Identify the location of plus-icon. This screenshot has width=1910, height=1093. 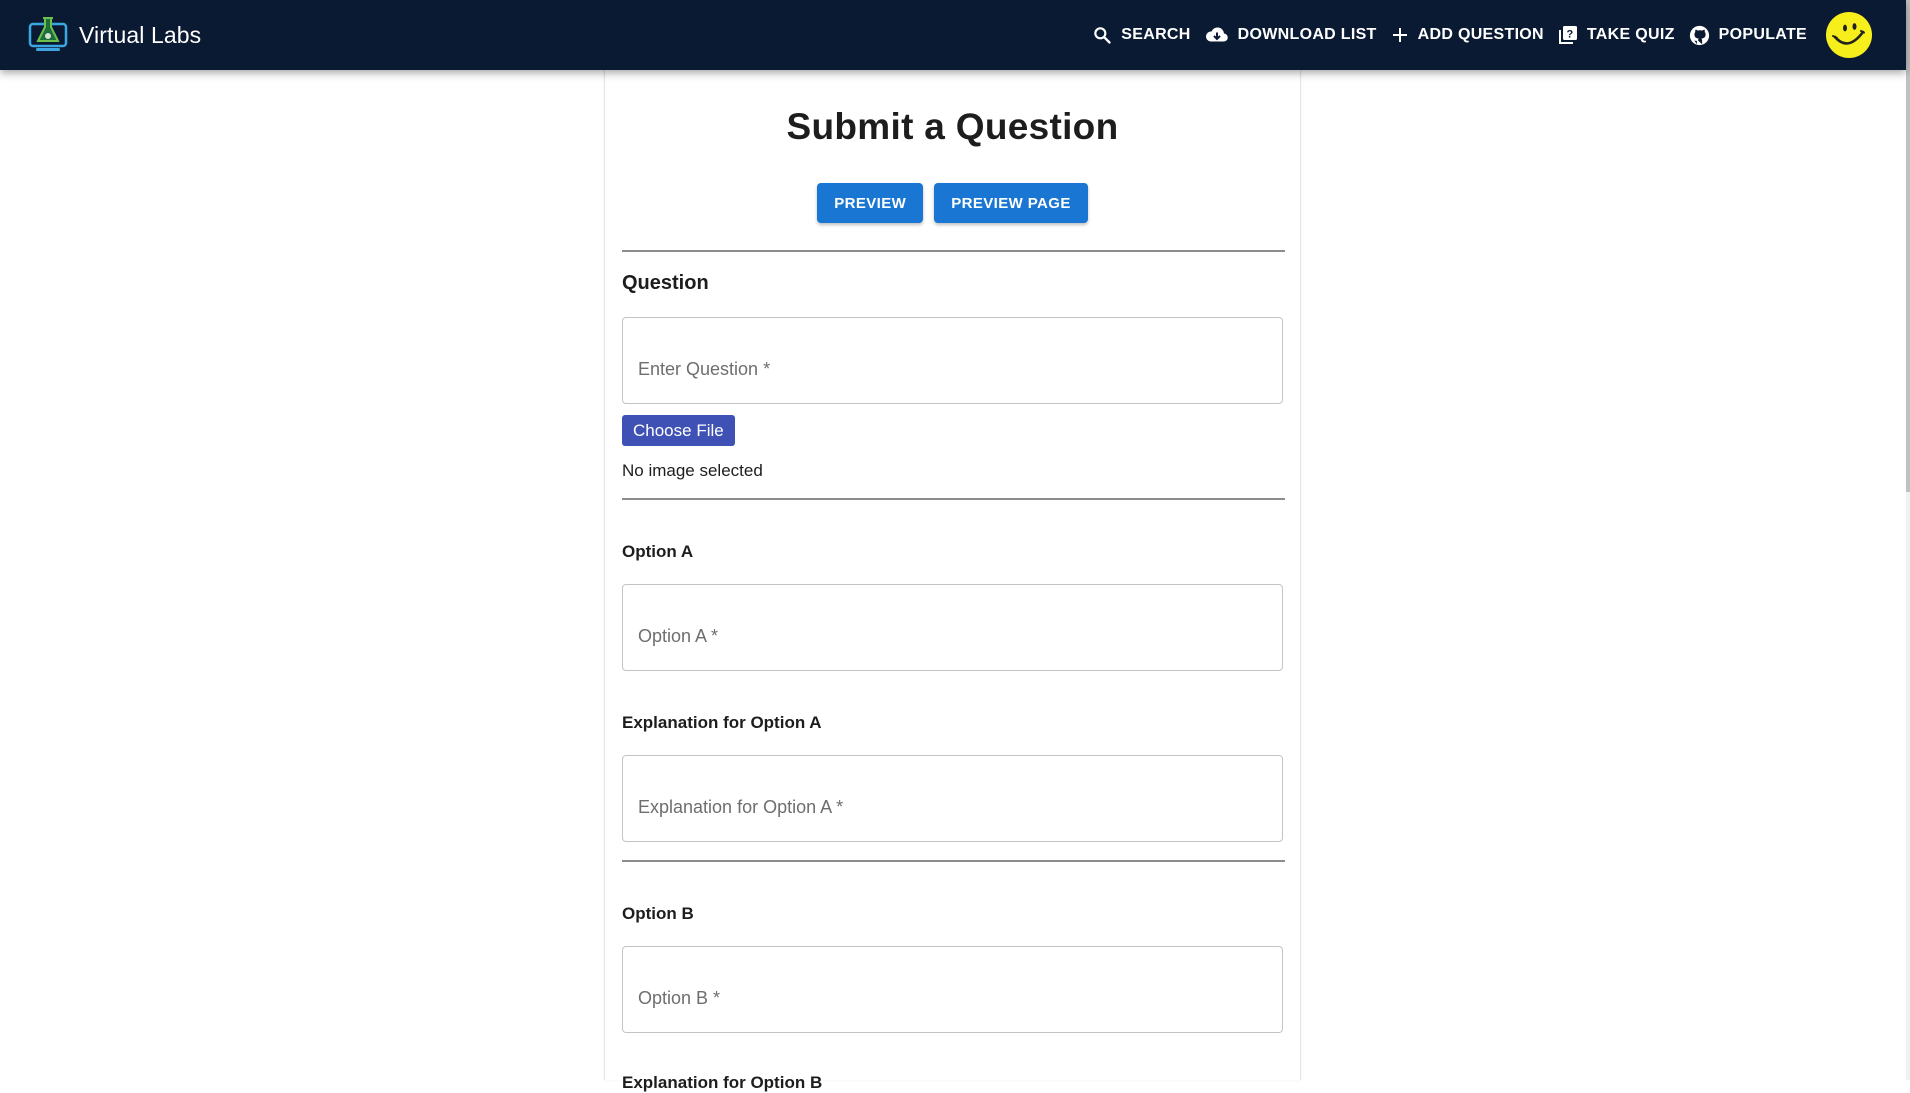
(1399, 35).